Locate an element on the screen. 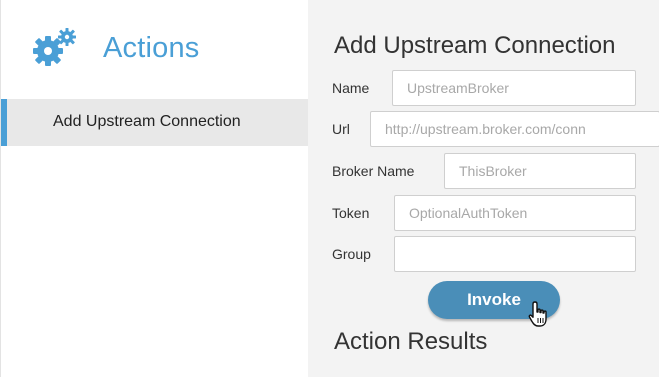 The image size is (659, 377). gears-icon is located at coordinates (54, 47).